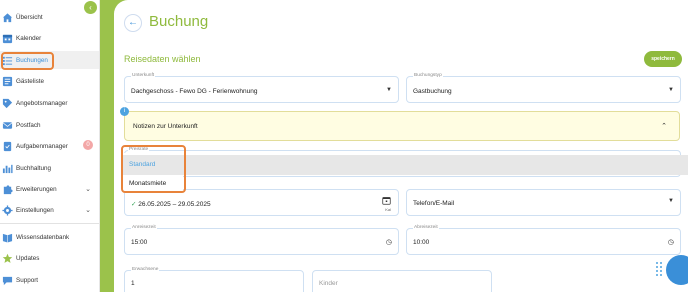 This screenshot has height=292, width=688. I want to click on buchungstyp-select: Buchungstyp Gastbuchung ▼, so click(543, 88).